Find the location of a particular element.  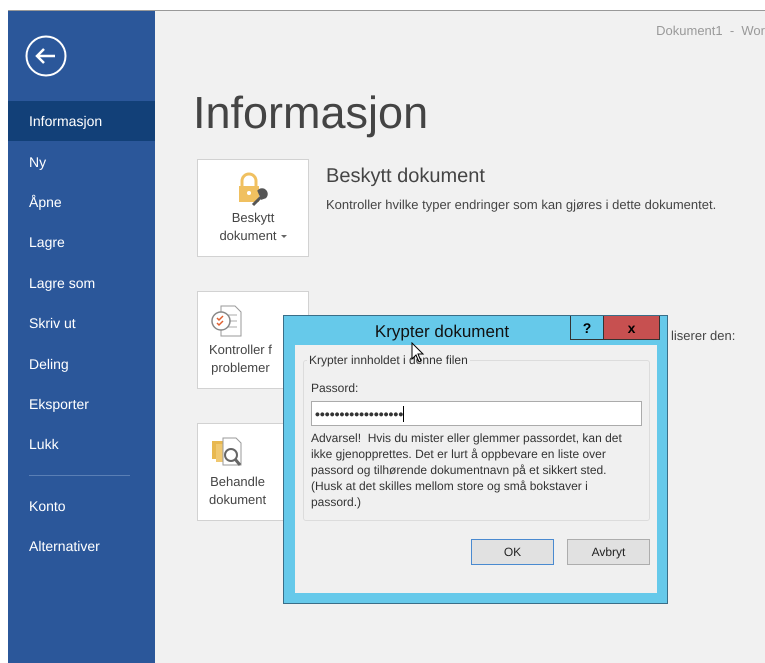

sidebar-item: Eksporter is located at coordinates (81, 404).